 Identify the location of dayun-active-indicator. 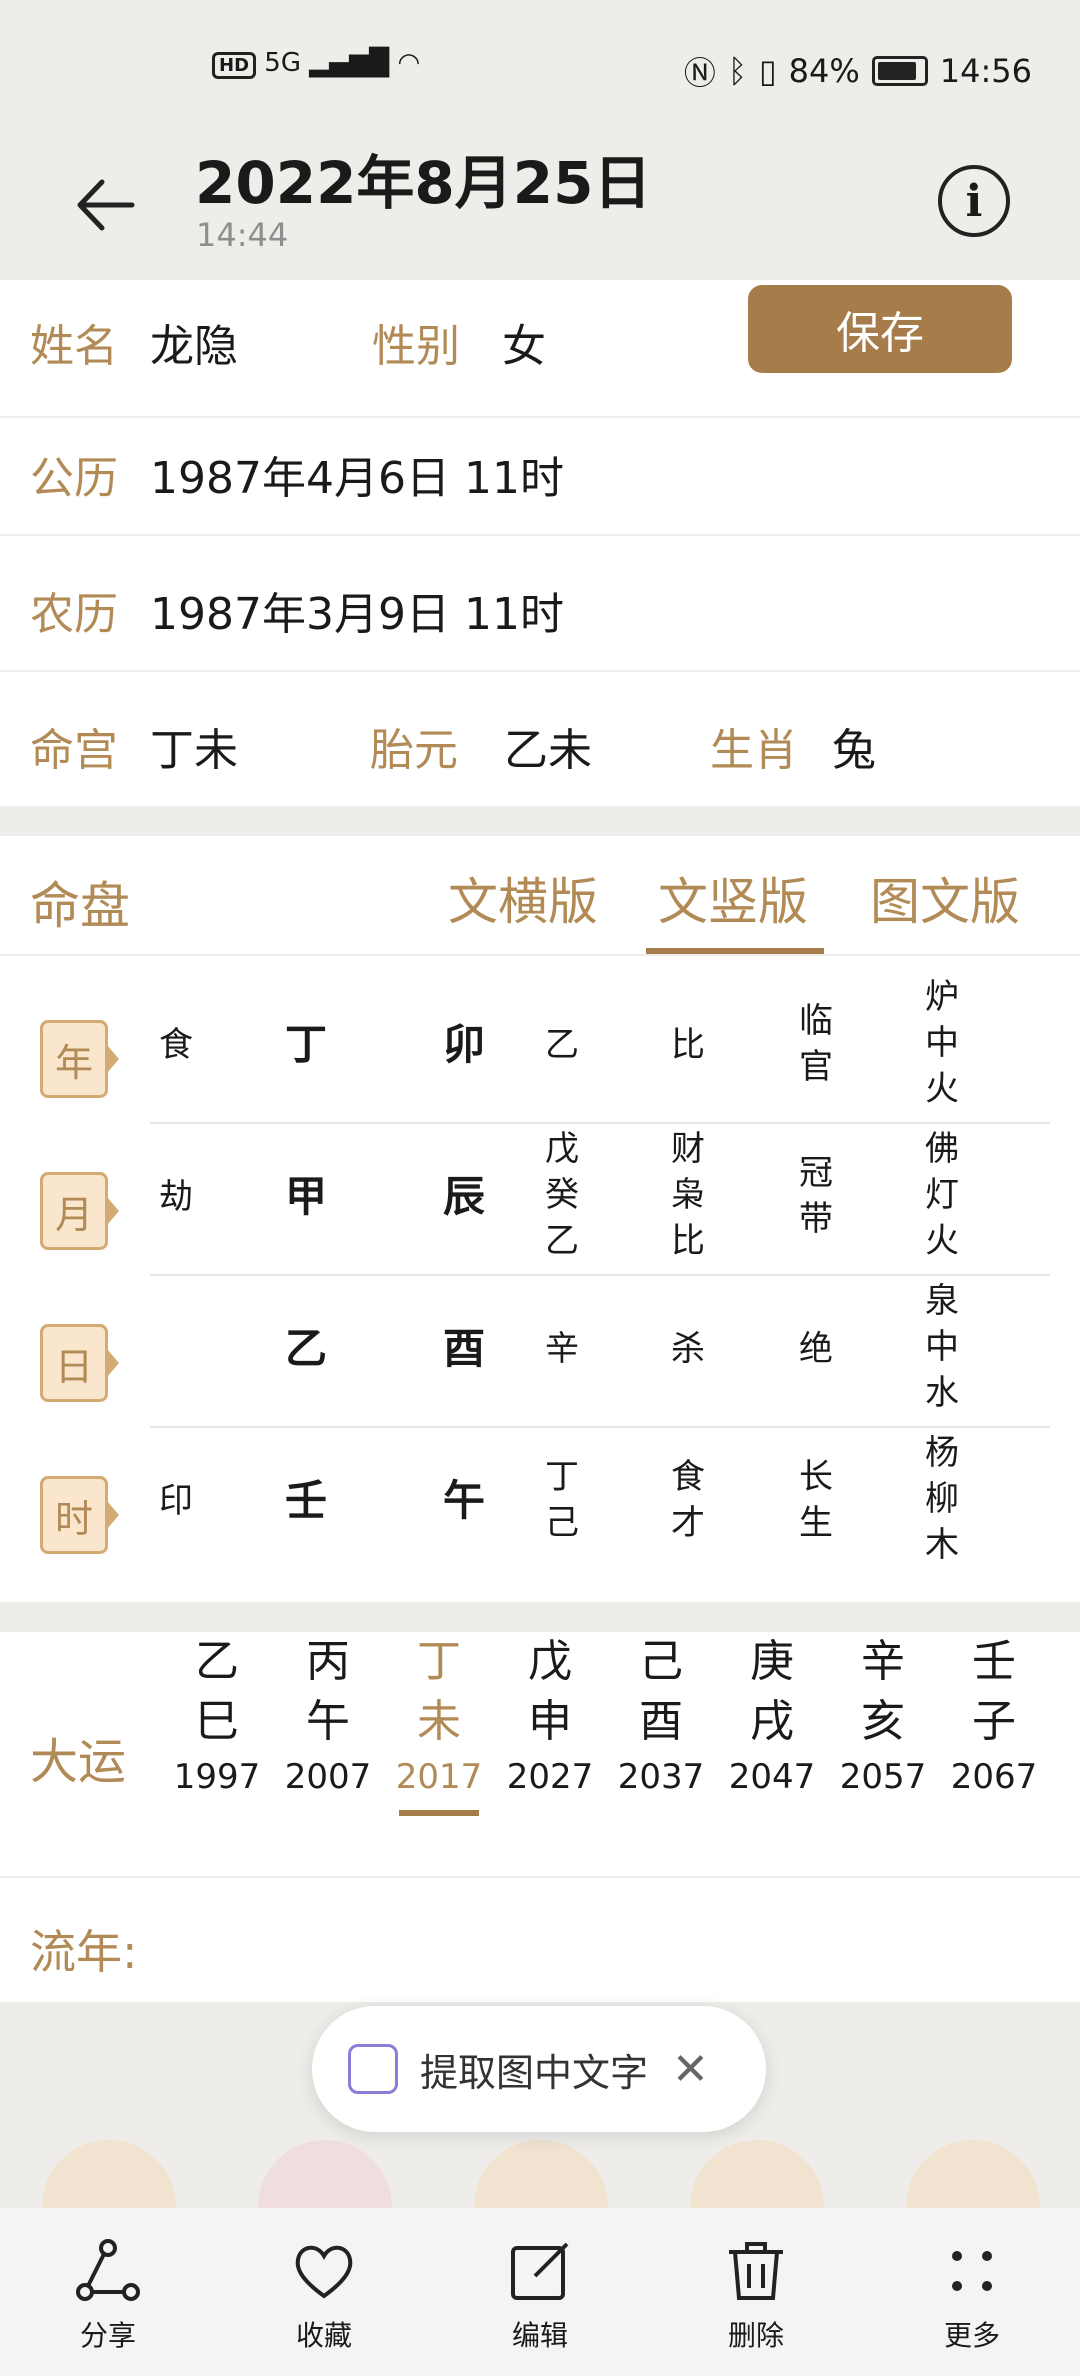
(439, 1813).